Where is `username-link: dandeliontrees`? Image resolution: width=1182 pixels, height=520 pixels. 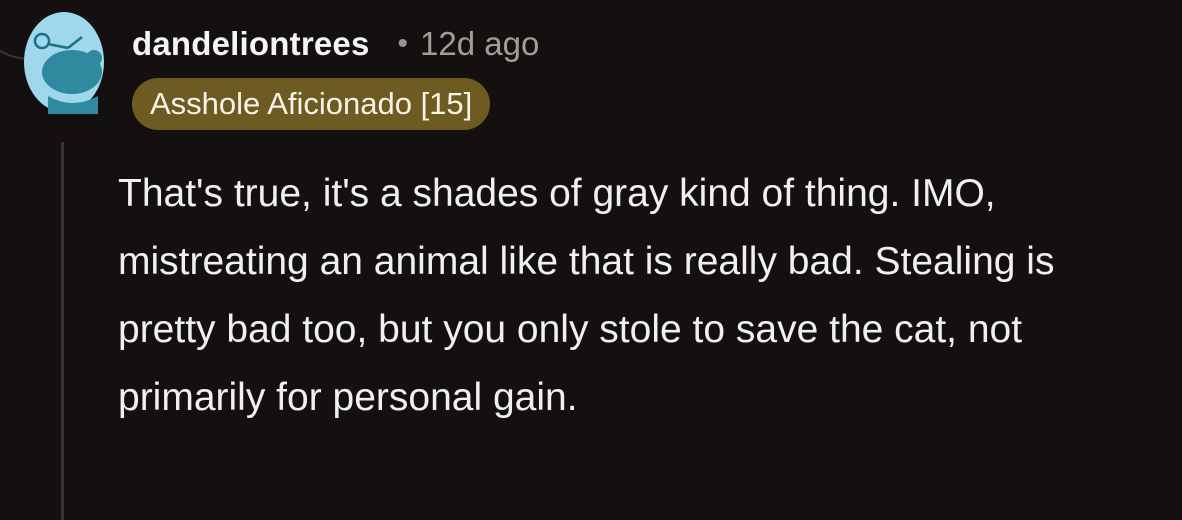 username-link: dandeliontrees is located at coordinates (251, 44).